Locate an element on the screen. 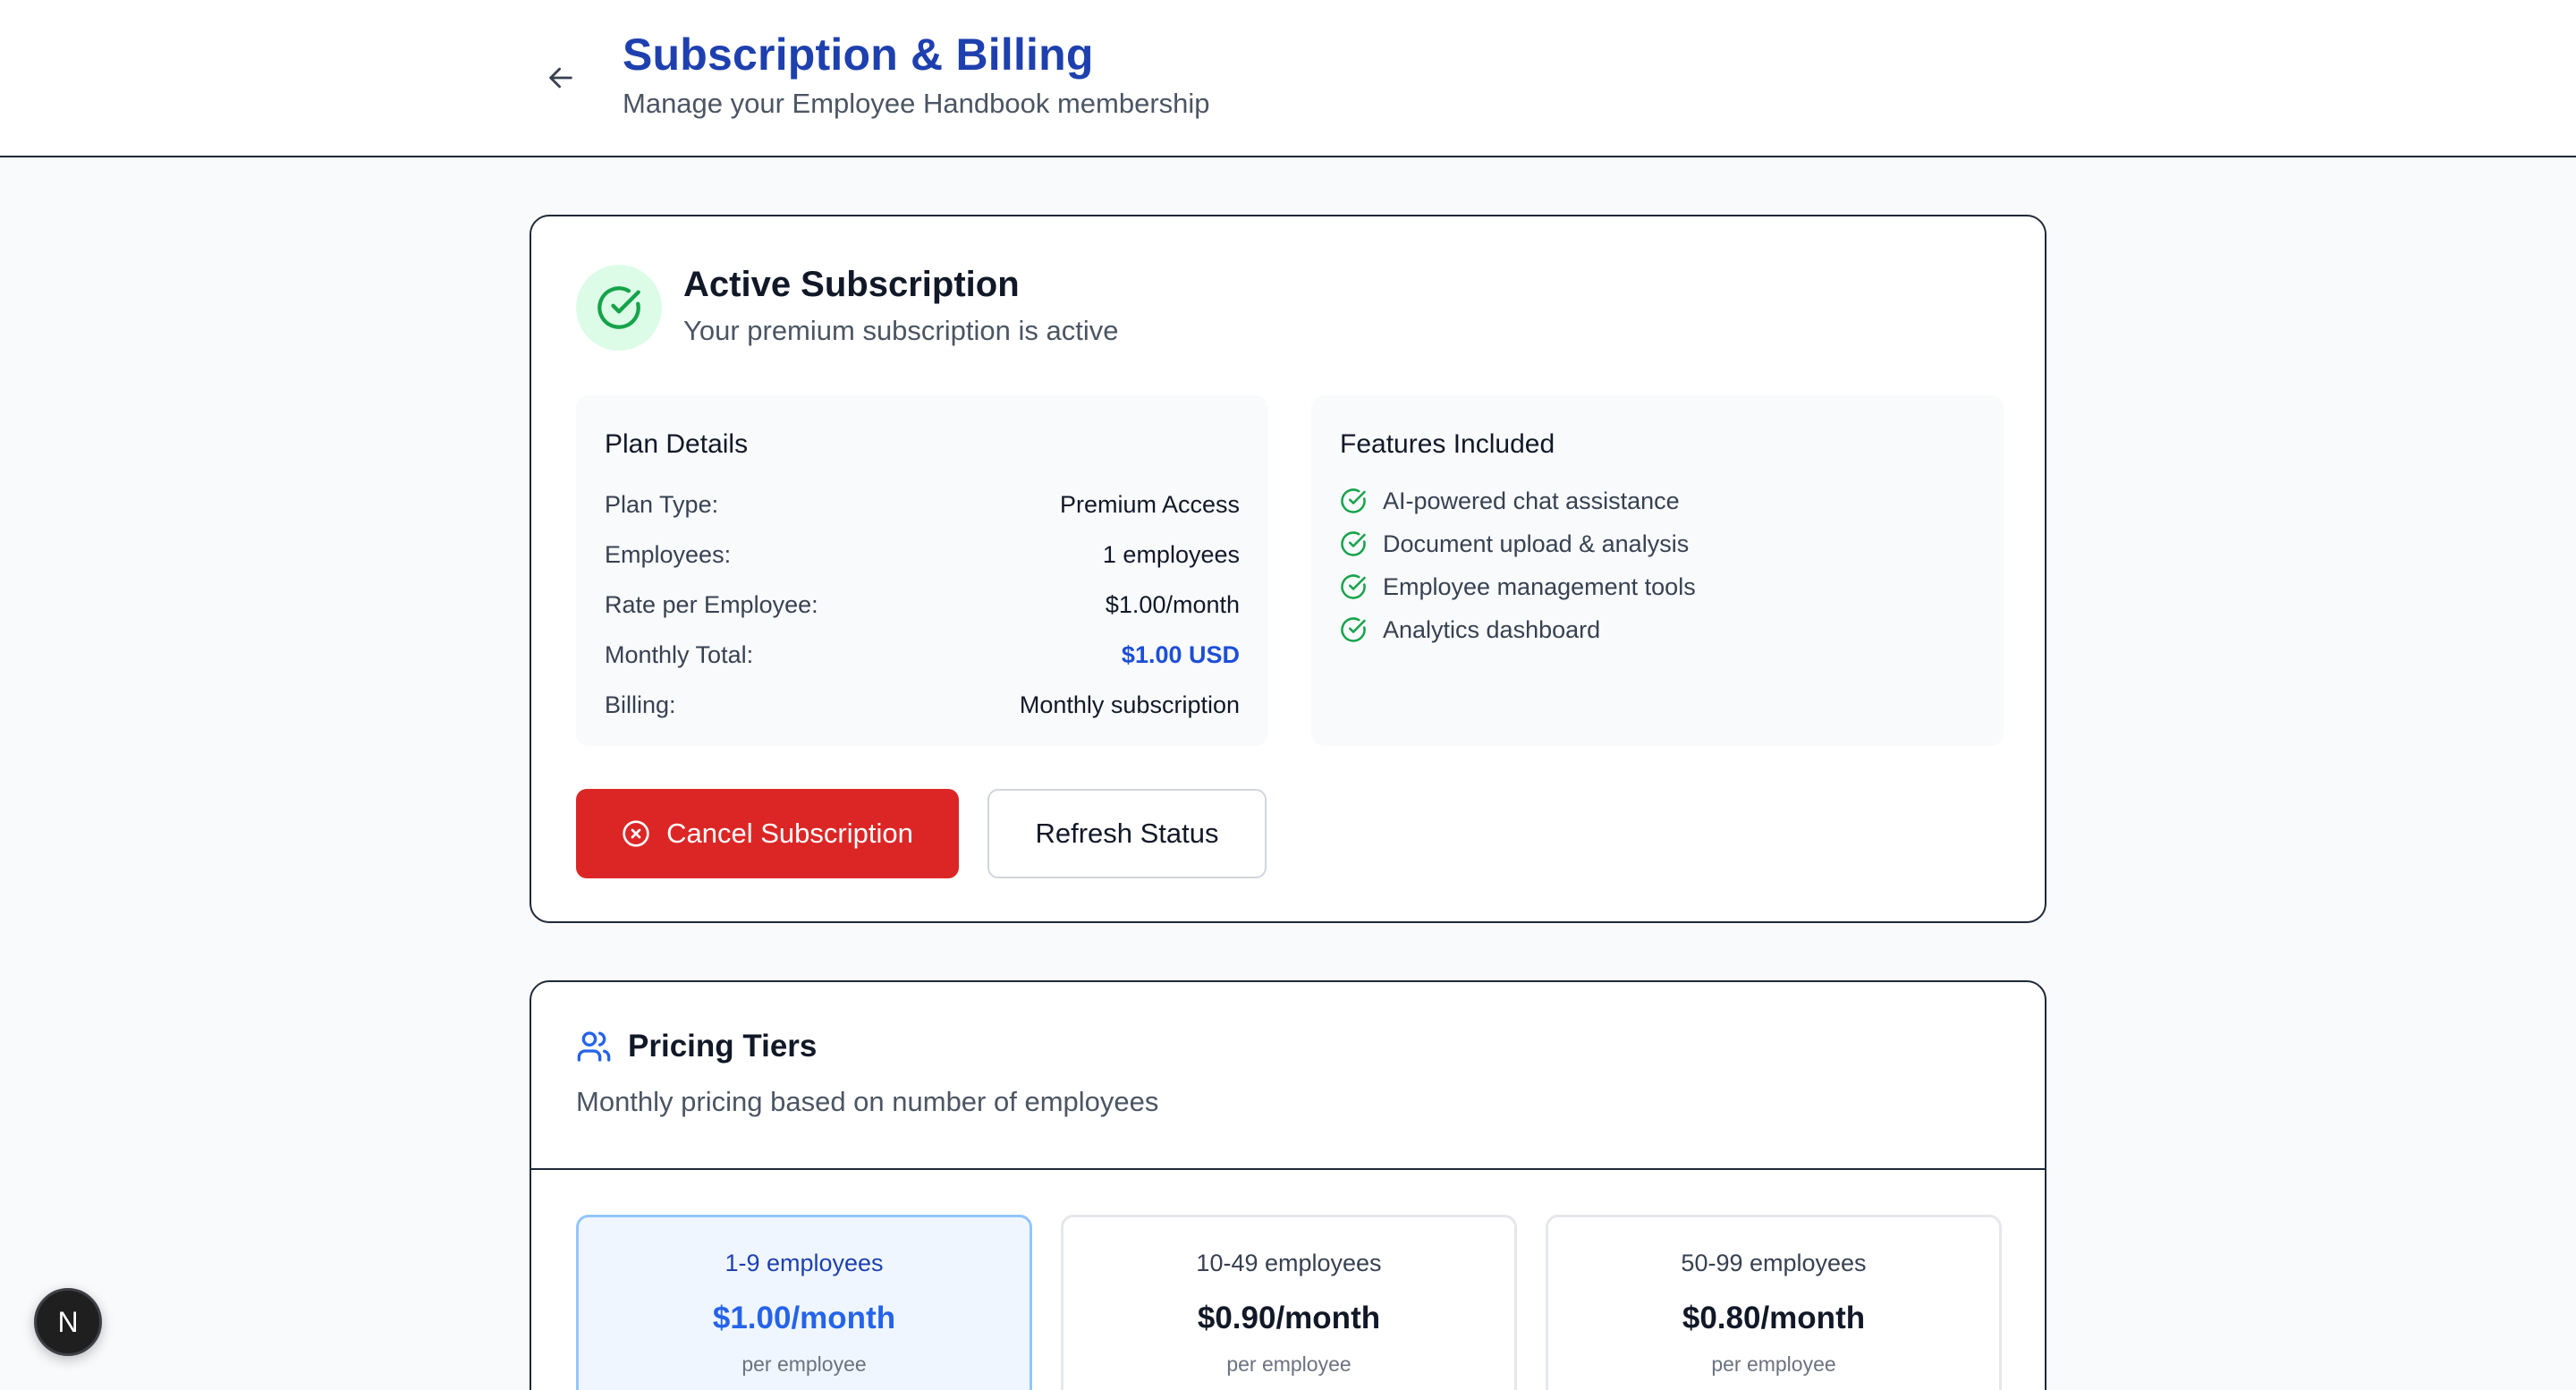 This screenshot has width=2576, height=1390. feature-label: Employee management tools is located at coordinates (1539, 586).